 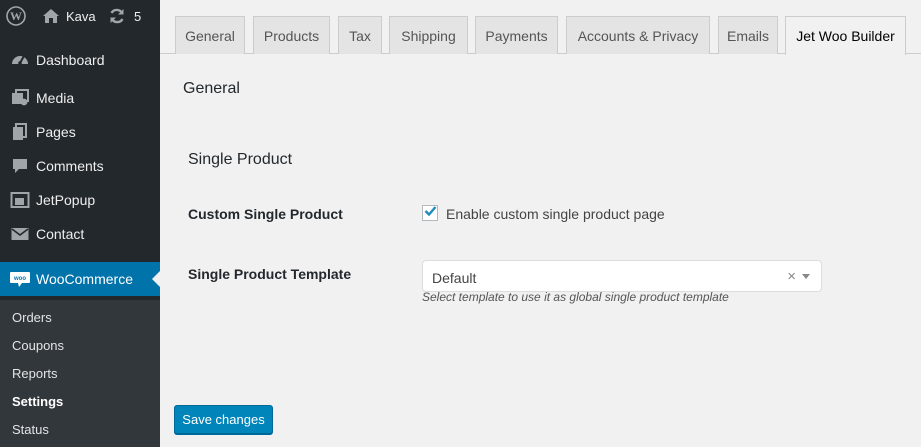 I want to click on tab-tax: Tax, so click(x=360, y=35).